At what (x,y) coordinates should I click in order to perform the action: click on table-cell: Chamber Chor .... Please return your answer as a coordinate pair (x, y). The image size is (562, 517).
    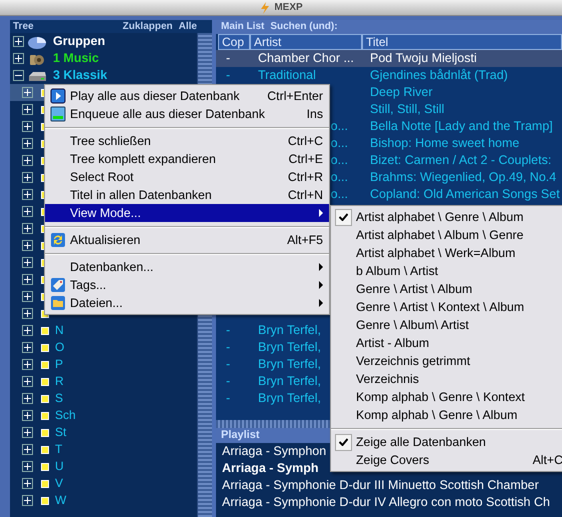
    Looking at the image, I should click on (306, 58).